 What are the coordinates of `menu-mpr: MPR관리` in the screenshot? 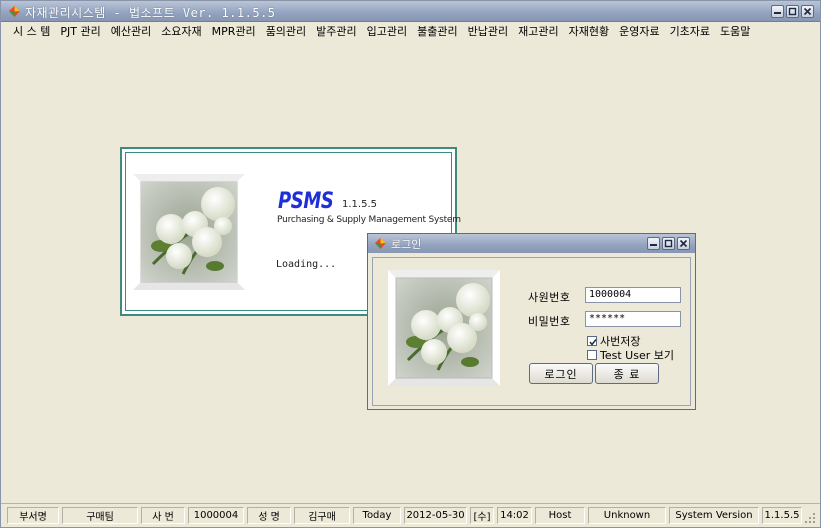 It's located at (234, 31).